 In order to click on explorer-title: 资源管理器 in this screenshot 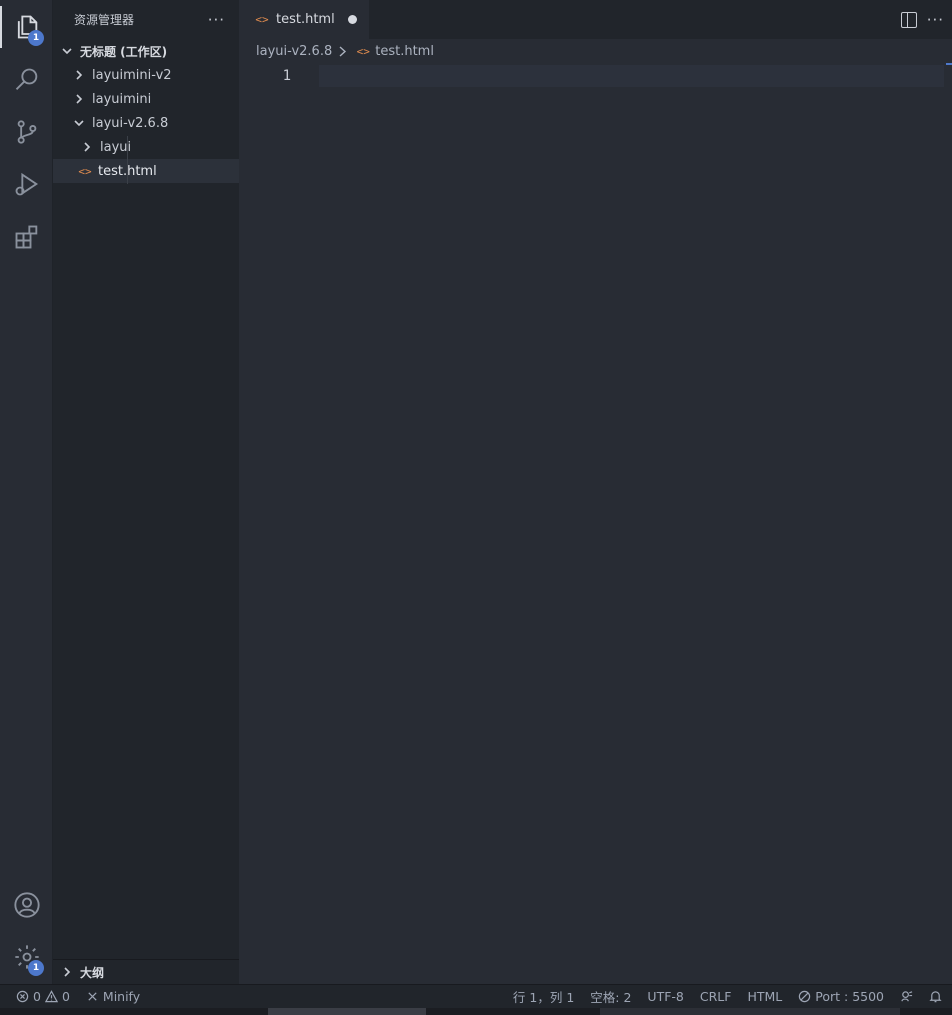, I will do `click(104, 20)`.